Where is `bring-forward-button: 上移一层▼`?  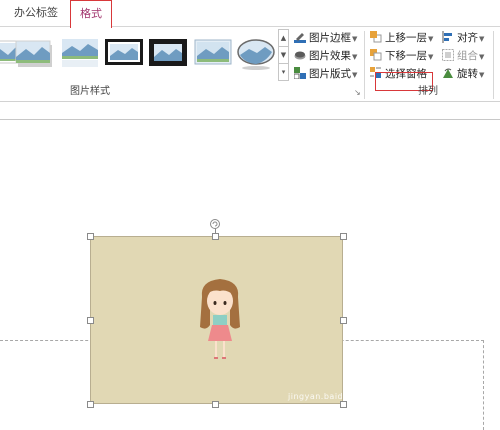
bring-forward-button: 上移一层▼ is located at coordinates (401, 38).